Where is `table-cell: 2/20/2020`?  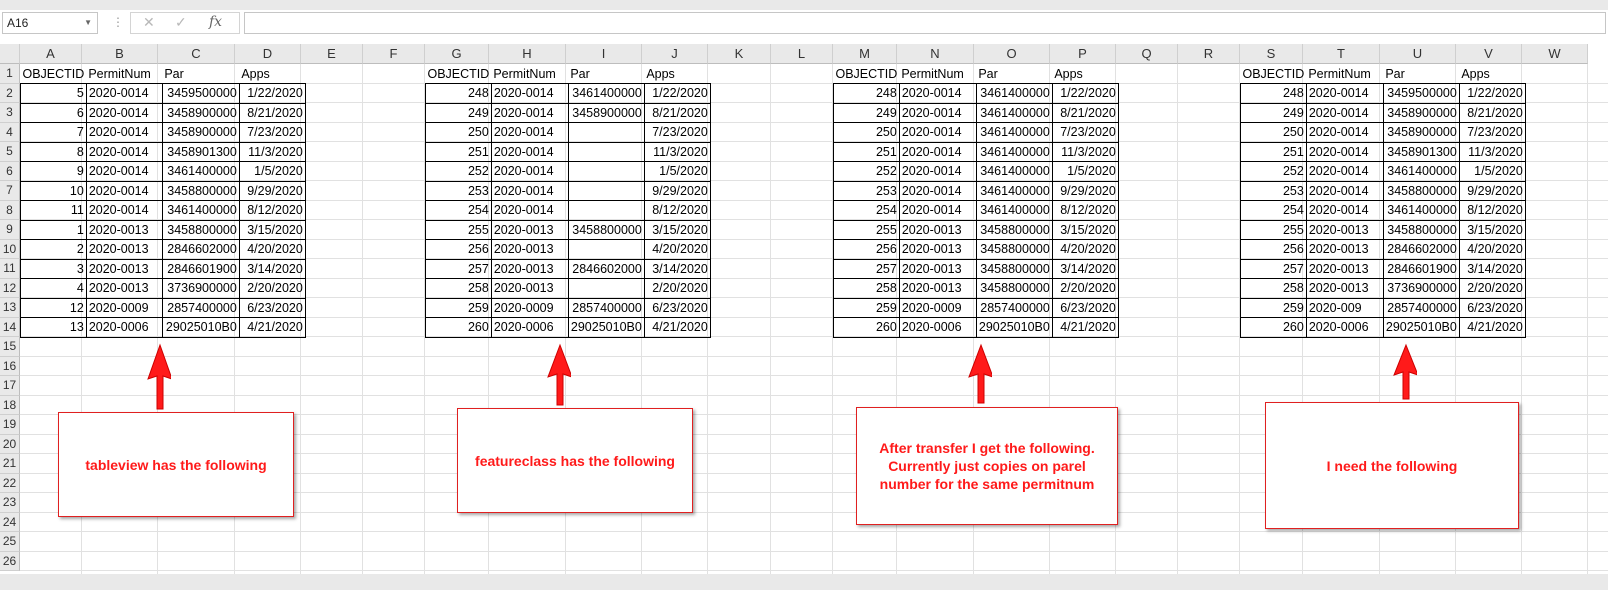
table-cell: 2/20/2020 is located at coordinates (1492, 288).